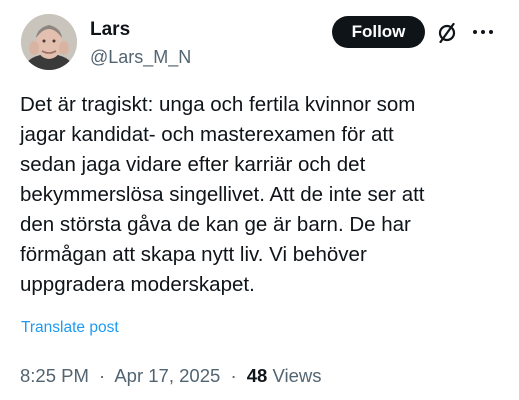  What do you see at coordinates (257, 375) in the screenshot?
I see `views-count: 48` at bounding box center [257, 375].